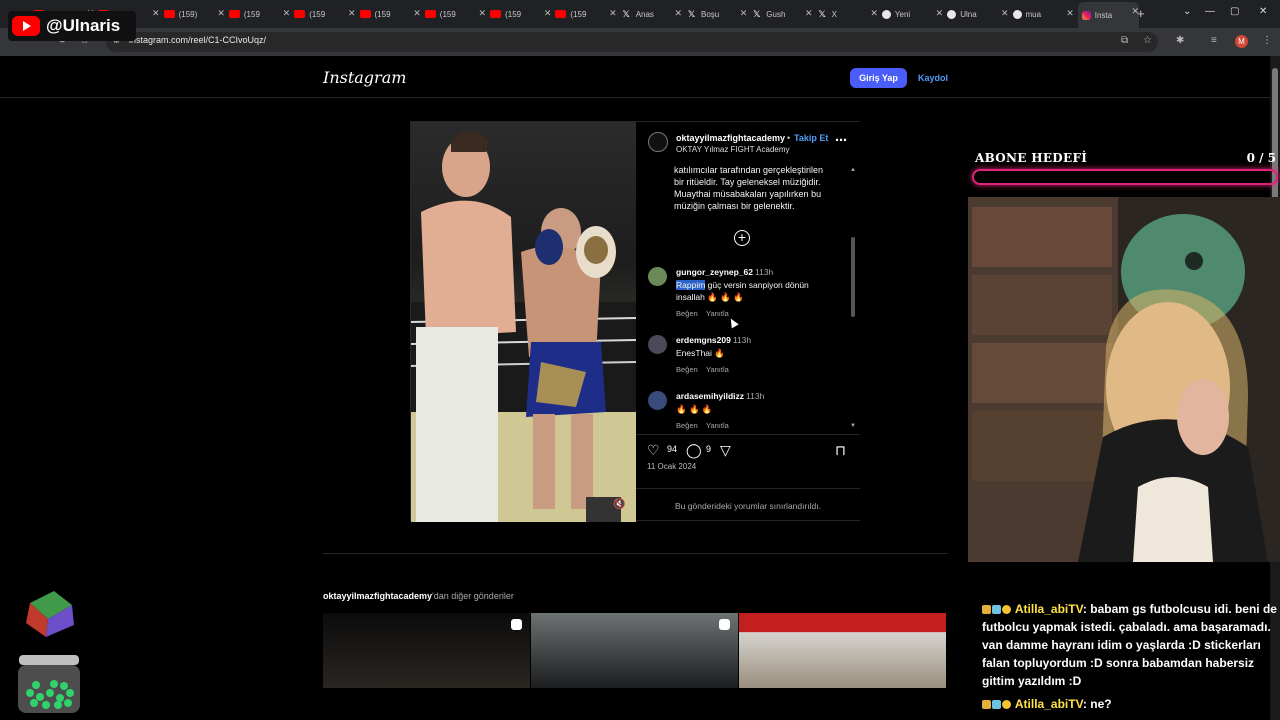 Image resolution: width=1280 pixels, height=720 pixels. Describe the element at coordinates (1267, 40) in the screenshot. I see `browser-menu-icon: ⋮` at that location.